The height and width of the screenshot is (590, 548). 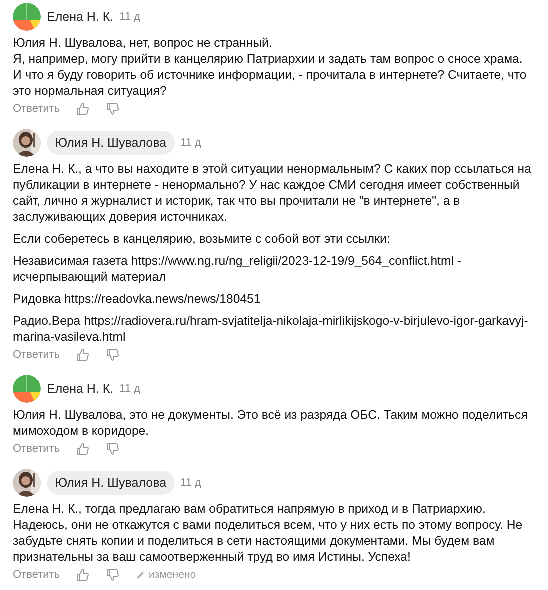 What do you see at coordinates (237, 269) in the screenshot?
I see `comment-text: Независимая газета https://www.ng.ru/ng_religii/2023-12-19/9_564_conflict.html - исчерпывающий материал` at bounding box center [237, 269].